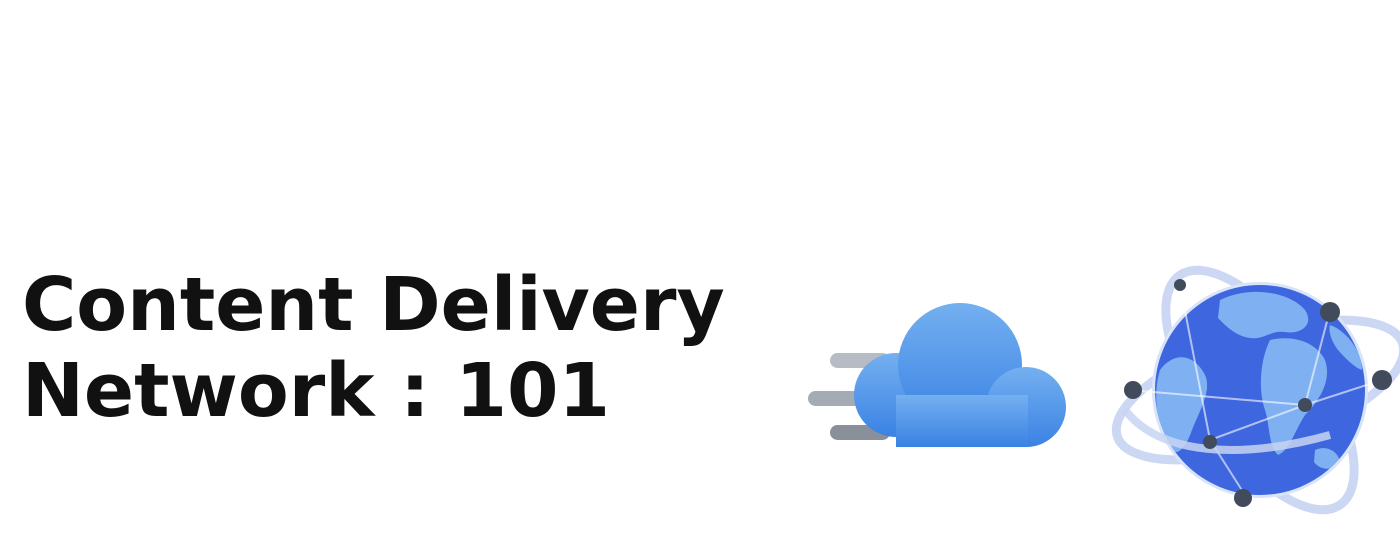 The width and height of the screenshot is (1400, 540). I want to click on globe-icon, so click(1255, 390).